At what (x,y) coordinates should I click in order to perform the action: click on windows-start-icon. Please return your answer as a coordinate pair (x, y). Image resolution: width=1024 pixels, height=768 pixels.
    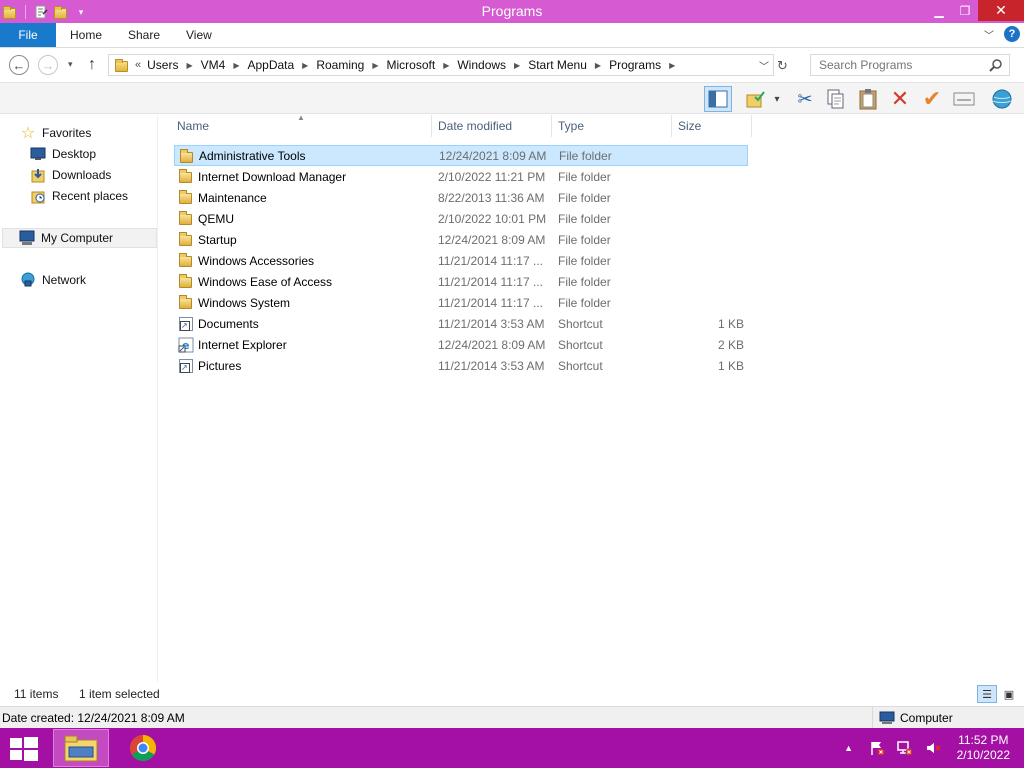
    Looking at the image, I should click on (24, 749).